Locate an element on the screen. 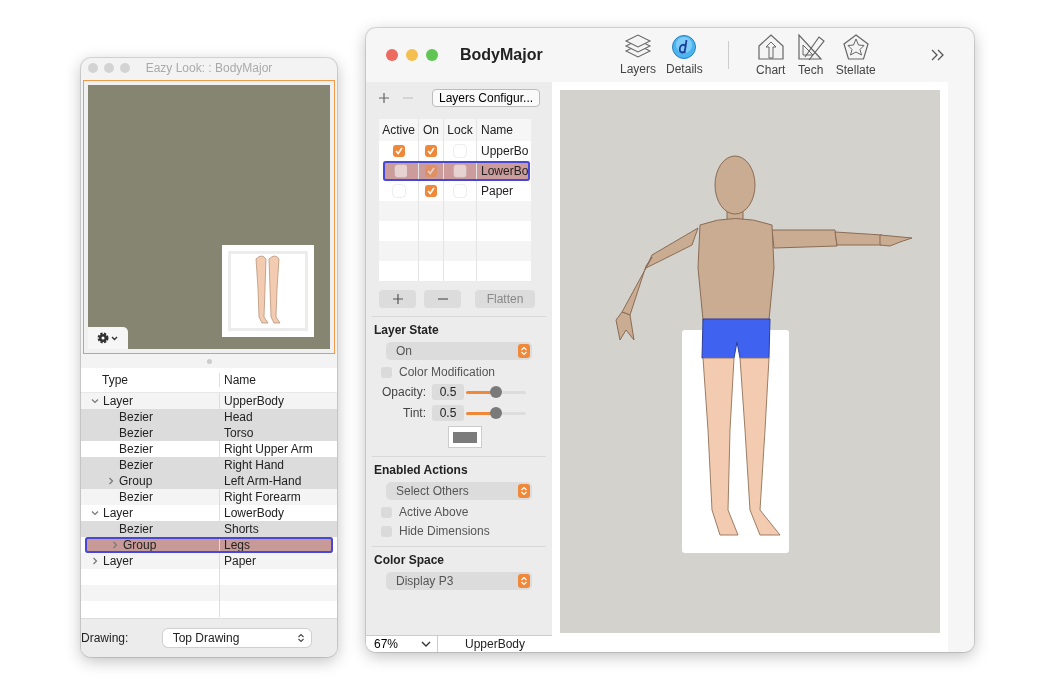 The width and height of the screenshot is (1060, 700). checkbox-label: Color Modification is located at coordinates (447, 372).